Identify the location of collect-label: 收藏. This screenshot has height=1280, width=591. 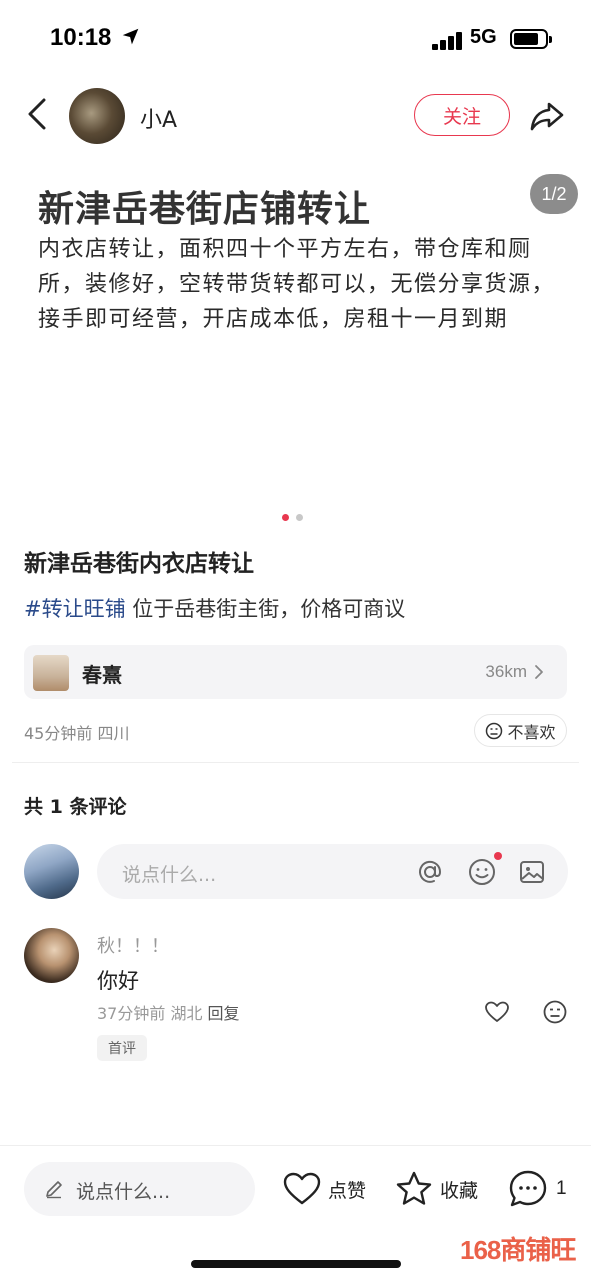
(459, 1190).